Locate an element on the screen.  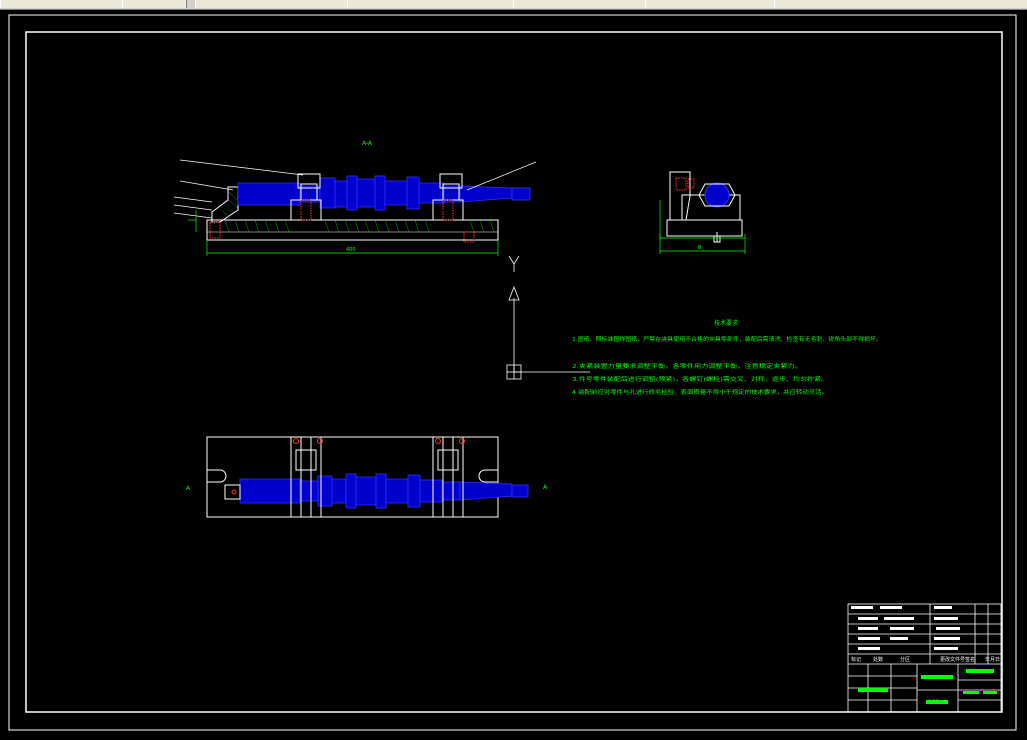
front-dimension-value: 400 is located at coordinates (351, 250).